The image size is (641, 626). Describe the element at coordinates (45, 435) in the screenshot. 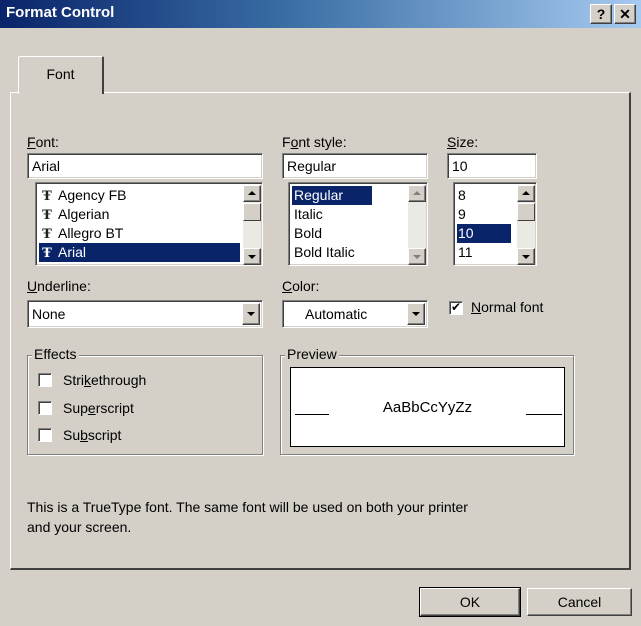

I see `subscript-checkbox` at that location.